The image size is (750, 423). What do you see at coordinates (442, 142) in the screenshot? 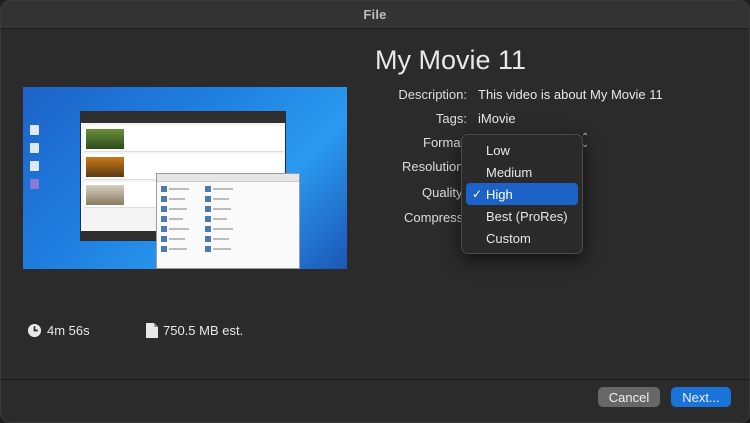
I see `format-label: Format:` at bounding box center [442, 142].